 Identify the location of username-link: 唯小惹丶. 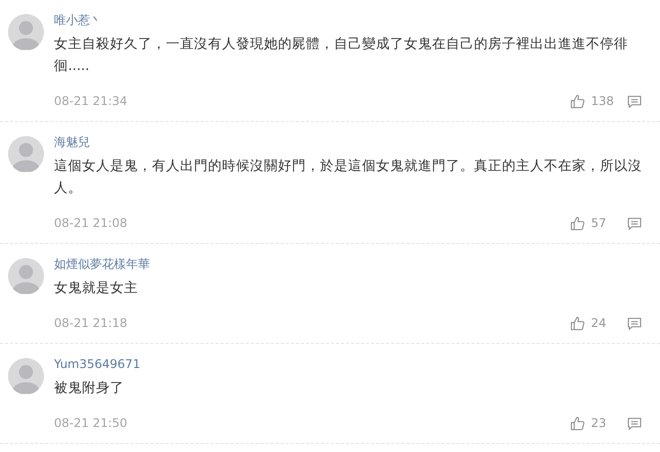
(78, 20).